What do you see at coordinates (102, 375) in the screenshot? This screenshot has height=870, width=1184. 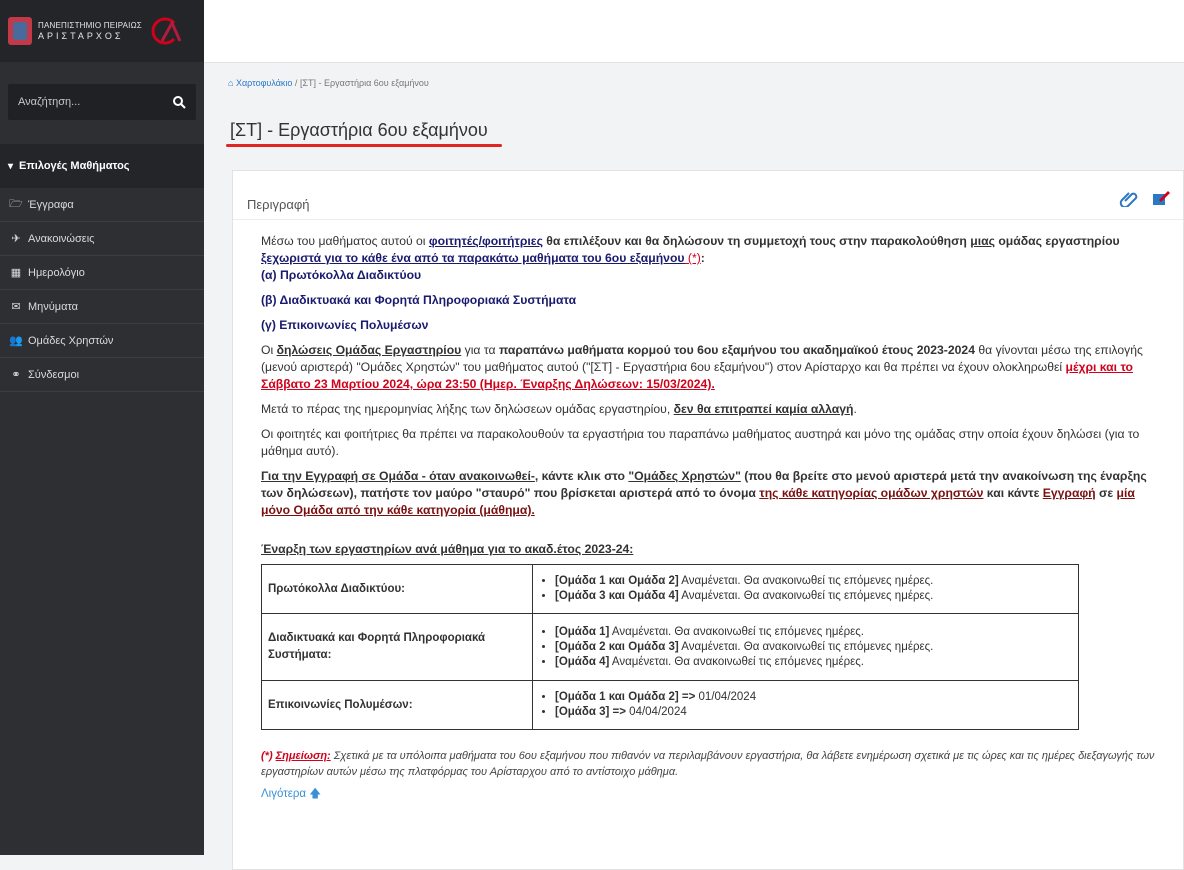 I see `sidebar-item-links: ⚭ Σύνδεσμοι` at bounding box center [102, 375].